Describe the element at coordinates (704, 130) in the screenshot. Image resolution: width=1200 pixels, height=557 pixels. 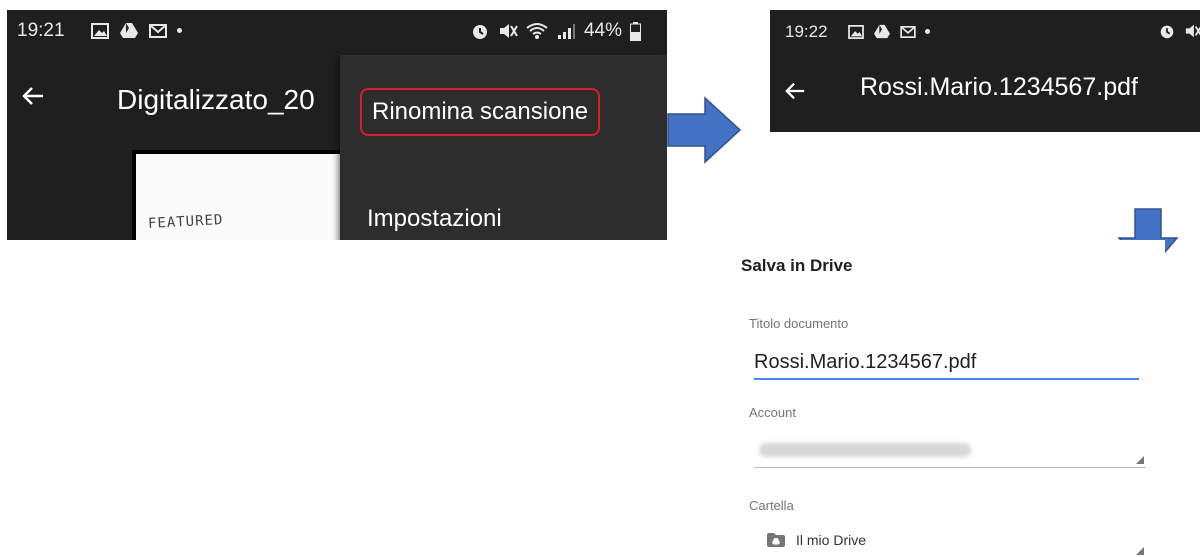
I see `arrow-right-icon` at that location.